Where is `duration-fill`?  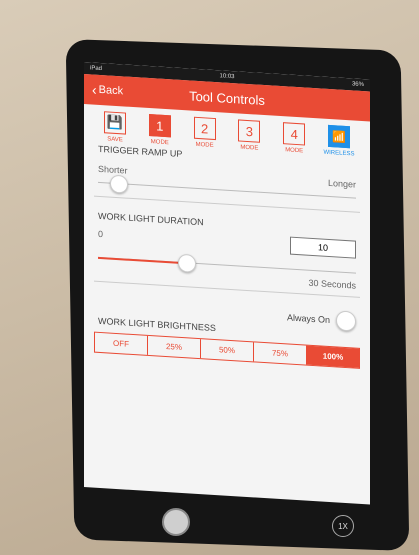 duration-fill is located at coordinates (142, 260).